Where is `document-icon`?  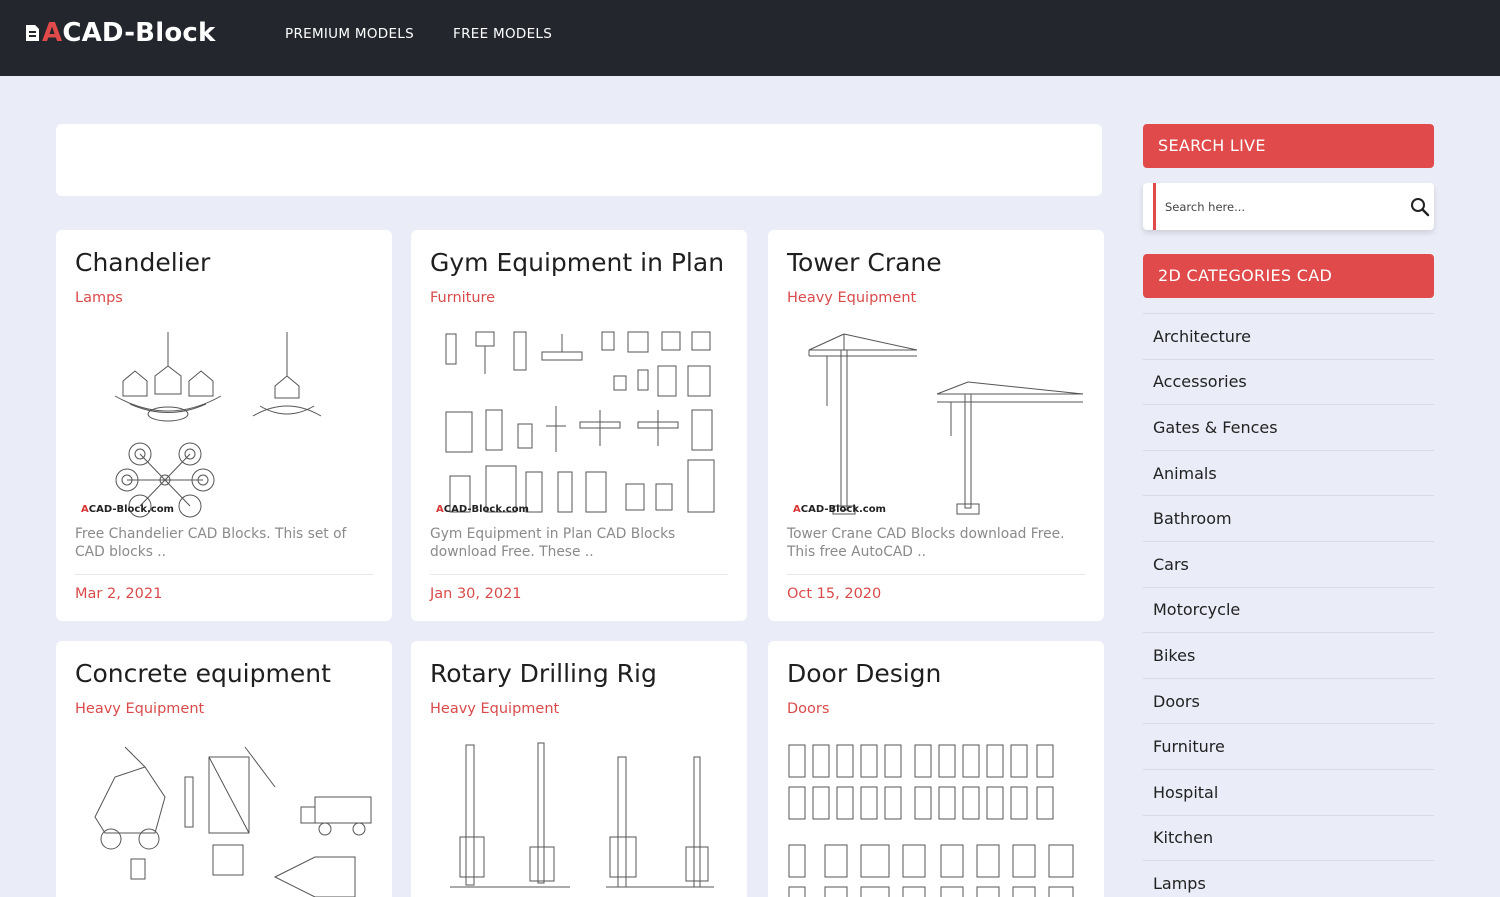
document-icon is located at coordinates (32, 33).